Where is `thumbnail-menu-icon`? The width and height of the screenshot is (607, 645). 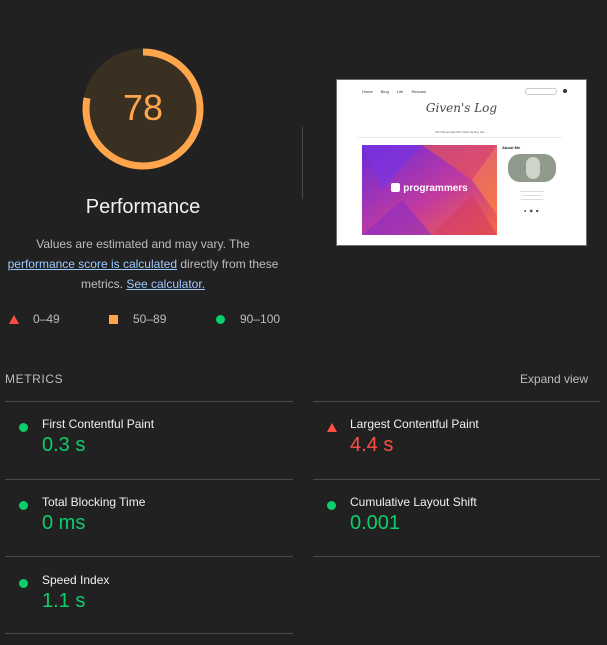 thumbnail-menu-icon is located at coordinates (565, 91).